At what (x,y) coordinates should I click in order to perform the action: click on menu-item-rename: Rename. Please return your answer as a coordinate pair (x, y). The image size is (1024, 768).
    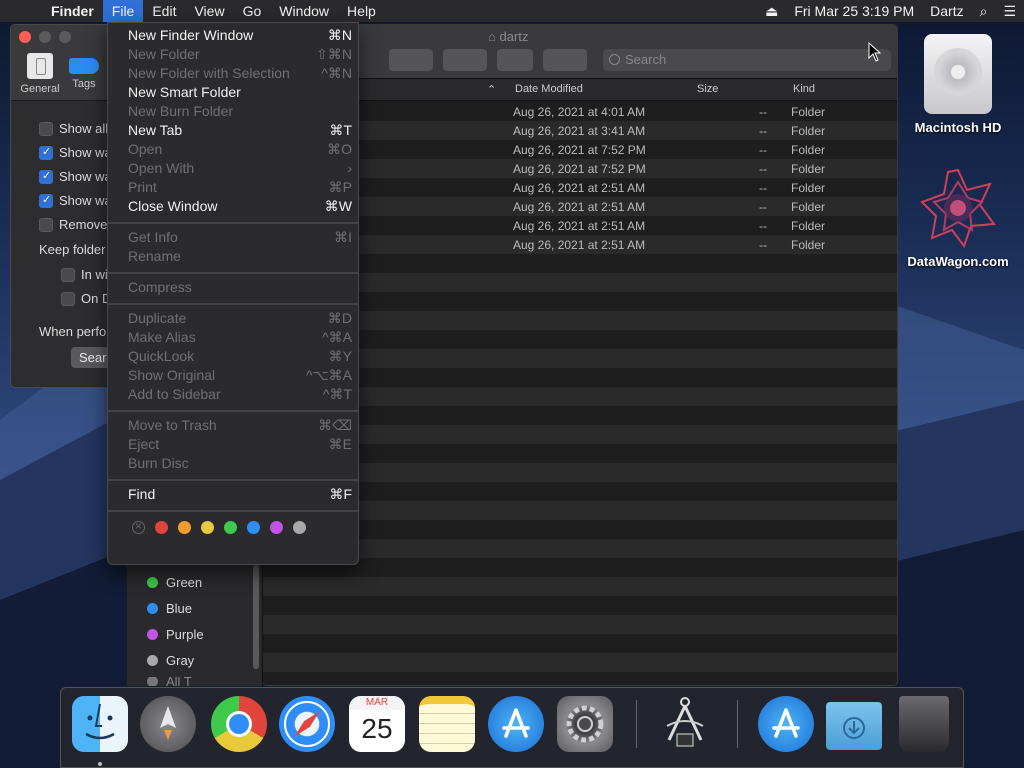
    Looking at the image, I should click on (154, 256).